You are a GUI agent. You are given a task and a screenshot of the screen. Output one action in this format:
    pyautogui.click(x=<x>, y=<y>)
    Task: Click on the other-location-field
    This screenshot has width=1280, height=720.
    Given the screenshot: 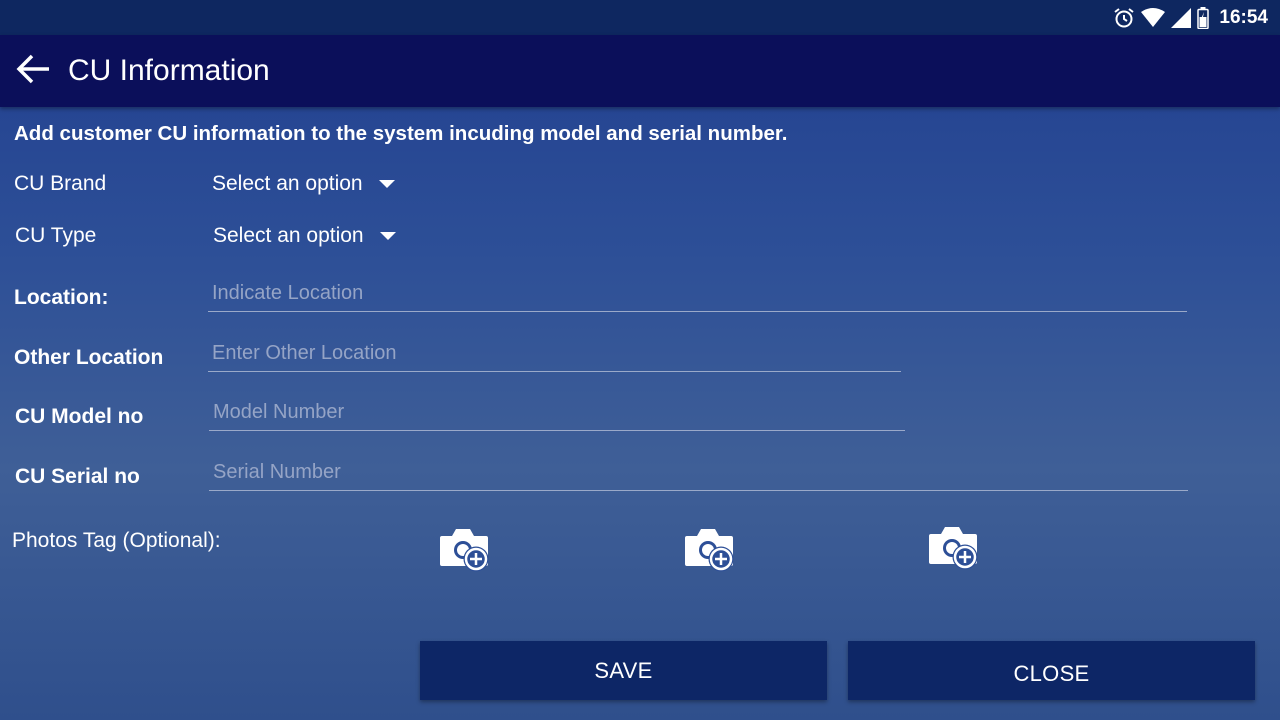 What is the action you would take?
    pyautogui.click(x=554, y=354)
    